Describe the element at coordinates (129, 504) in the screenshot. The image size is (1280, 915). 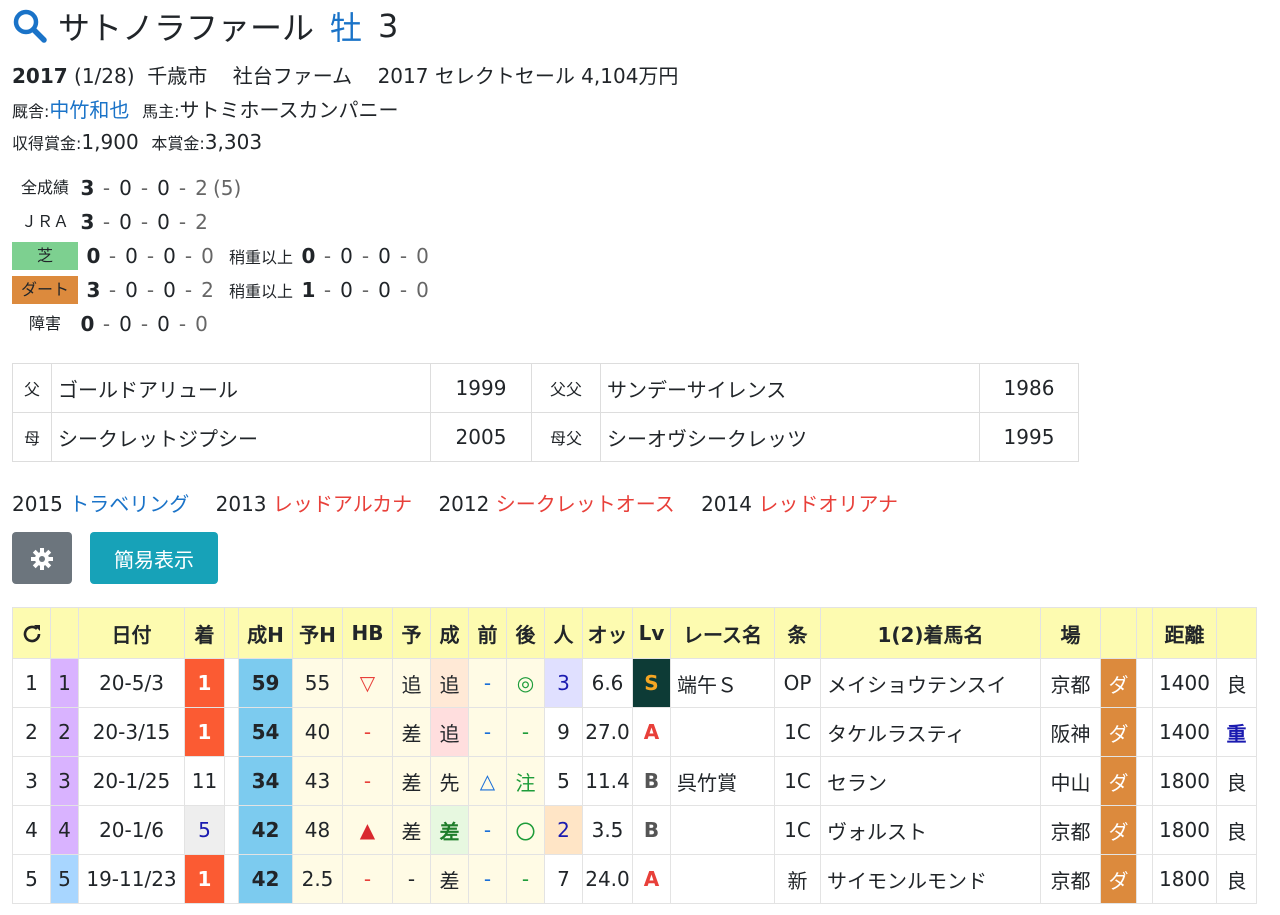
I see `sibling-link: トラベリング` at that location.